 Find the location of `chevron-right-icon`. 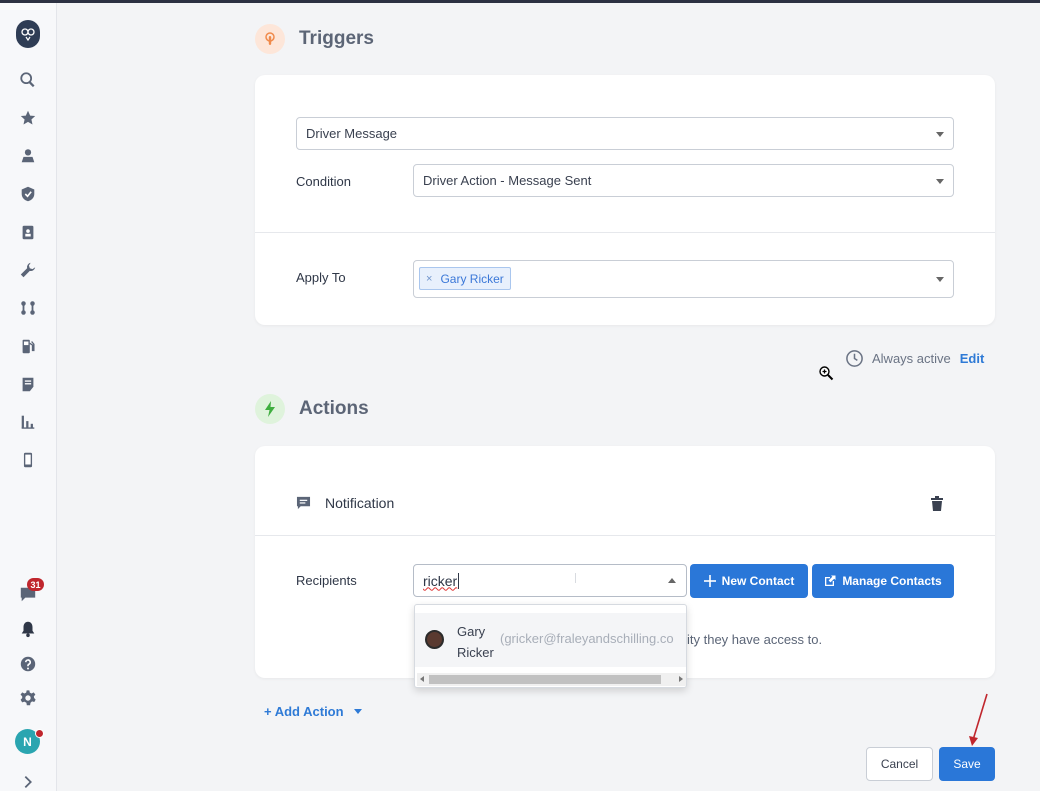

chevron-right-icon is located at coordinates (28, 781).